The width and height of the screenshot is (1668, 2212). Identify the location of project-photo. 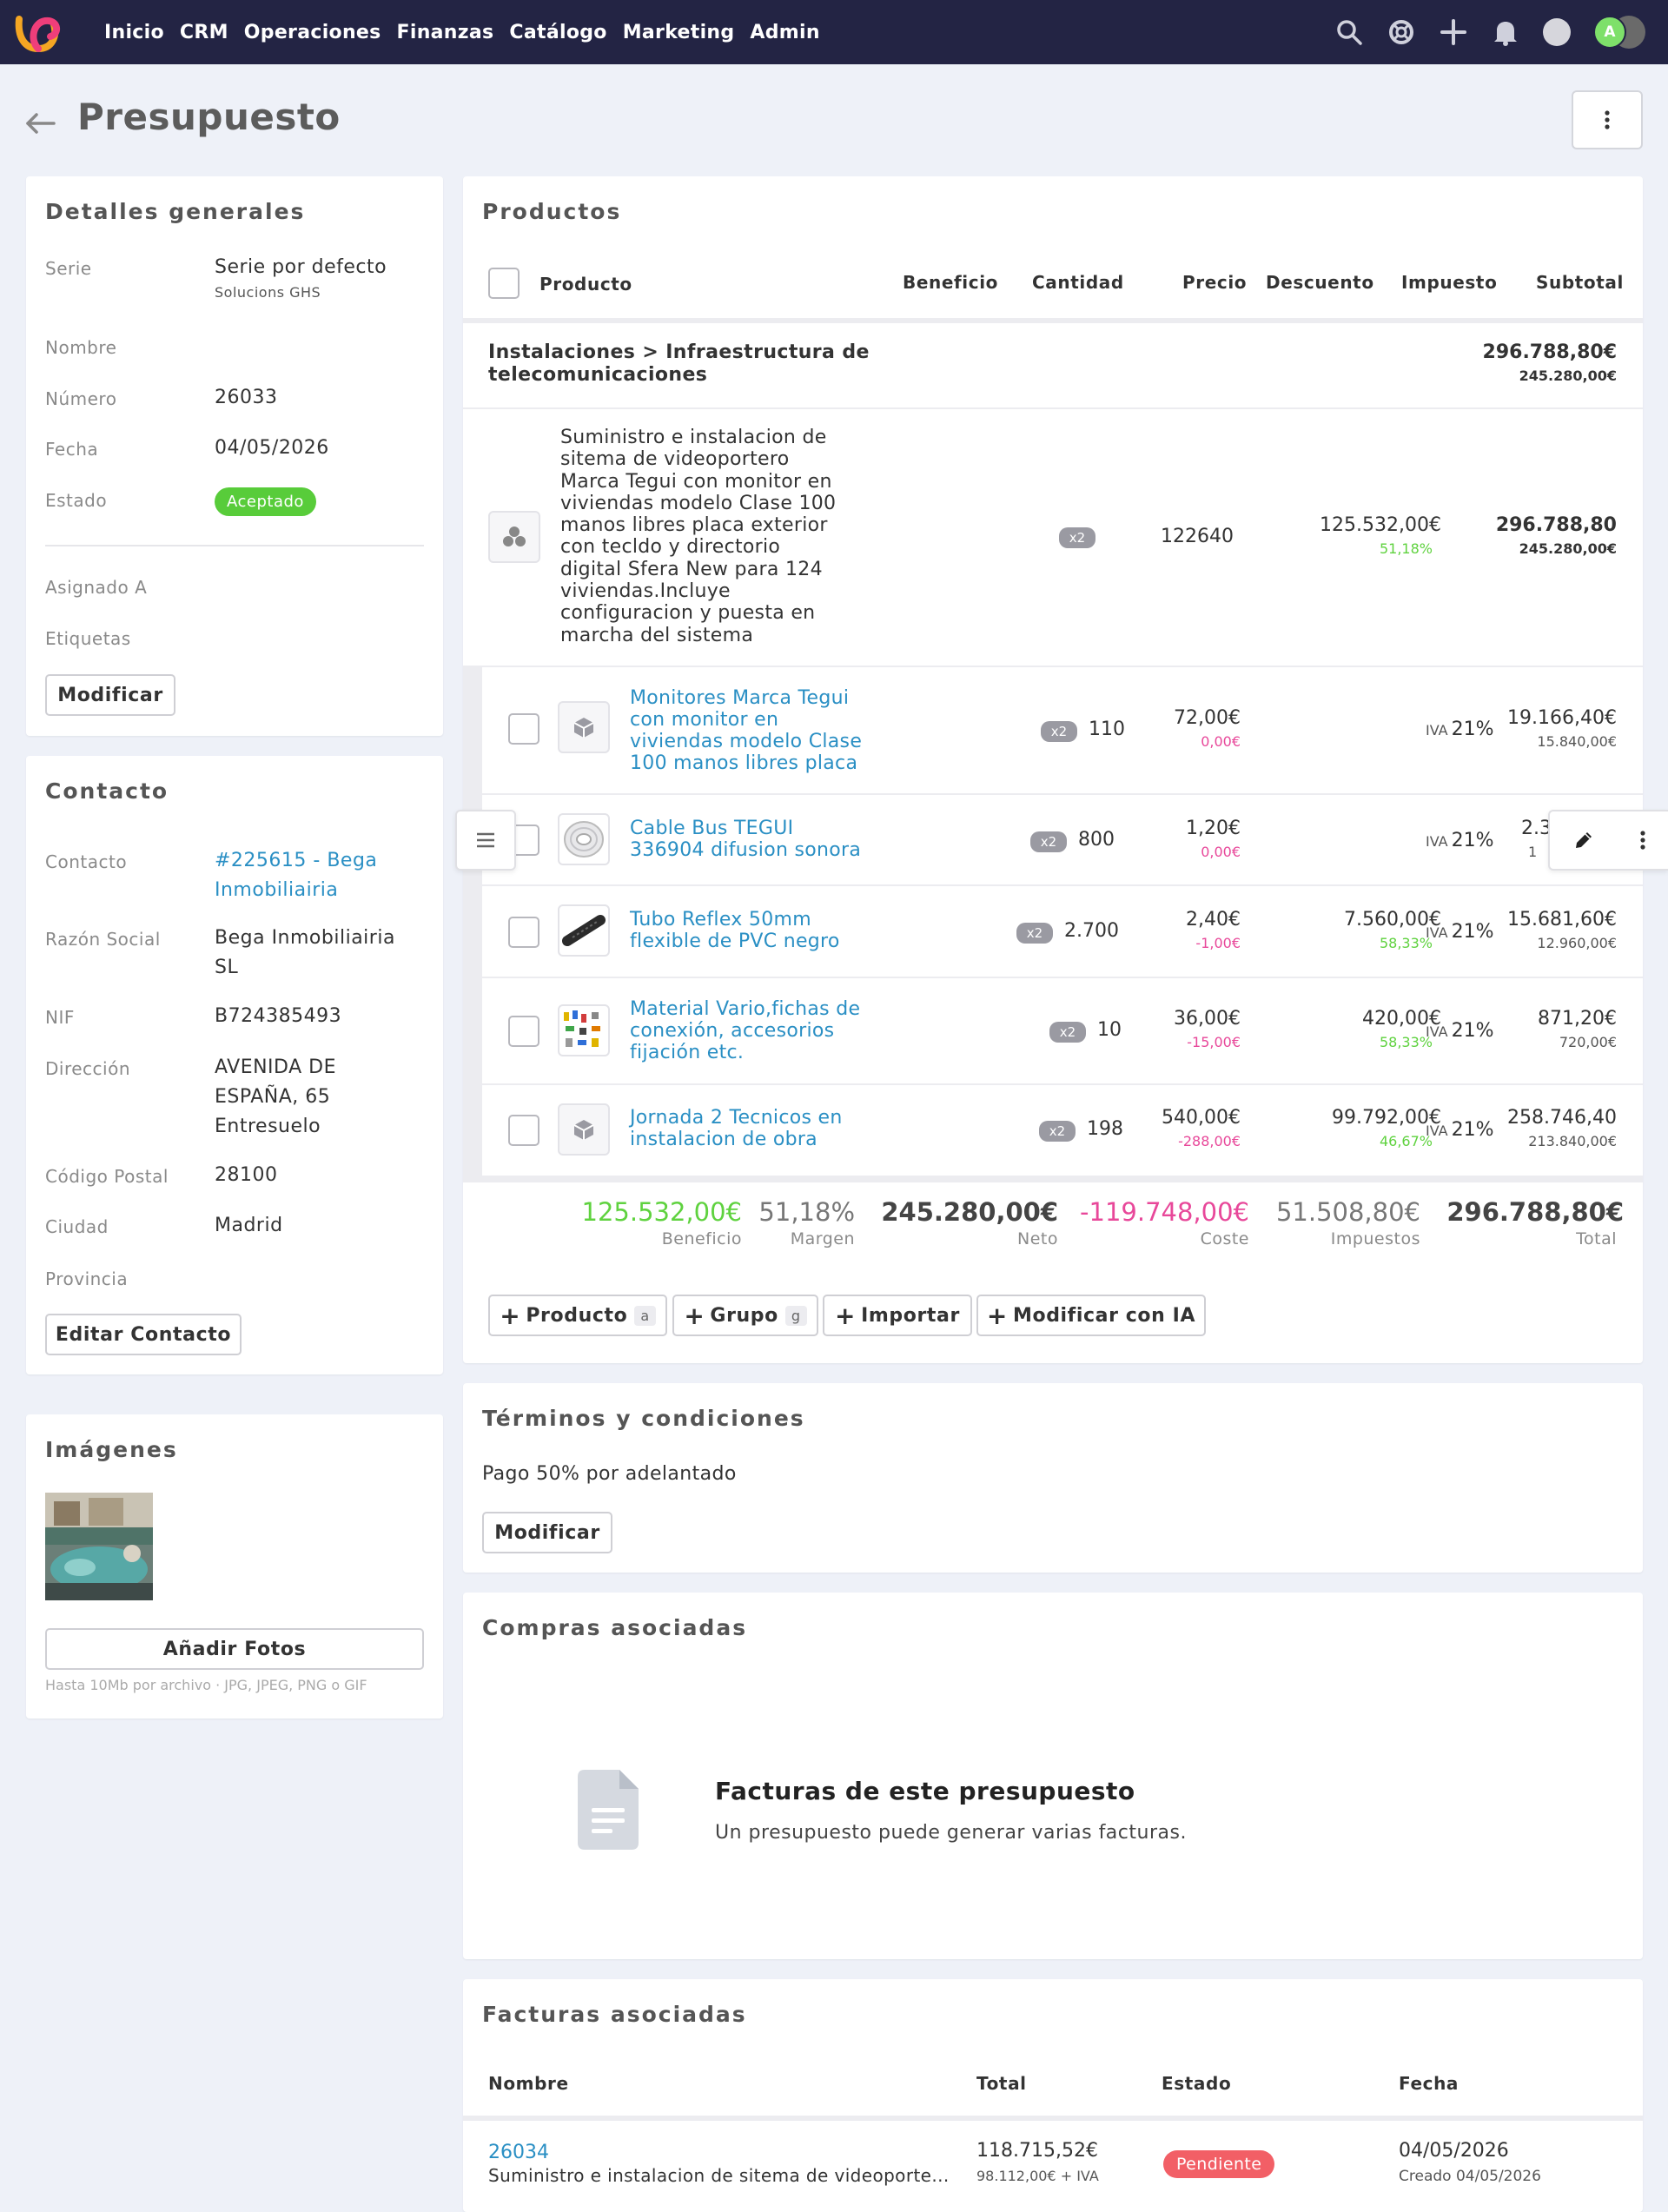
(99, 1546).